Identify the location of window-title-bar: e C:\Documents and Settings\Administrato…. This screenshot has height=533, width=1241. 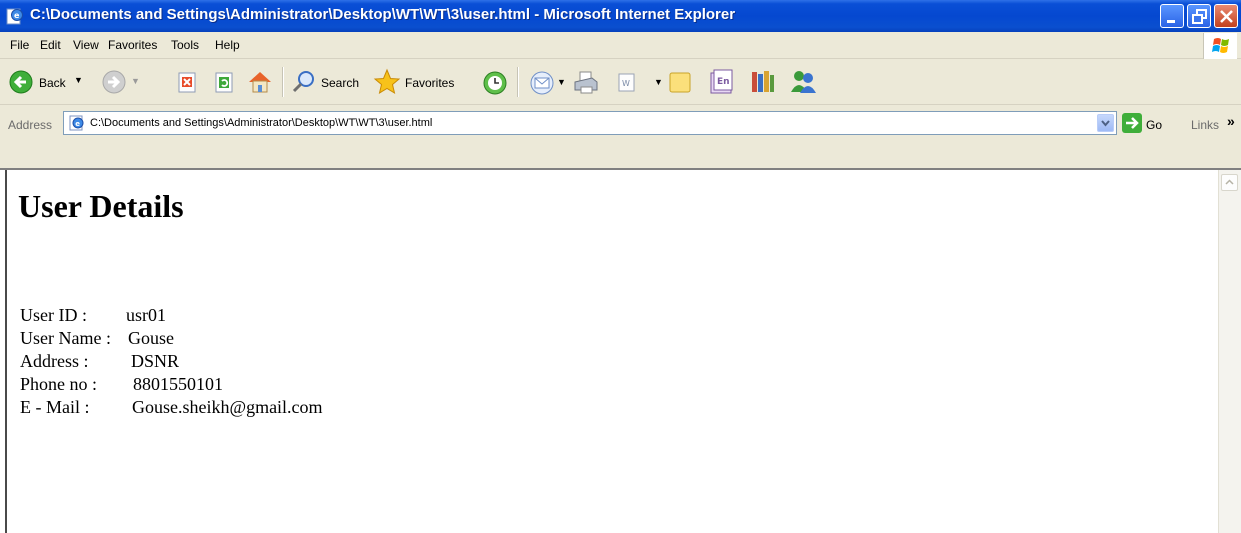
(620, 16).